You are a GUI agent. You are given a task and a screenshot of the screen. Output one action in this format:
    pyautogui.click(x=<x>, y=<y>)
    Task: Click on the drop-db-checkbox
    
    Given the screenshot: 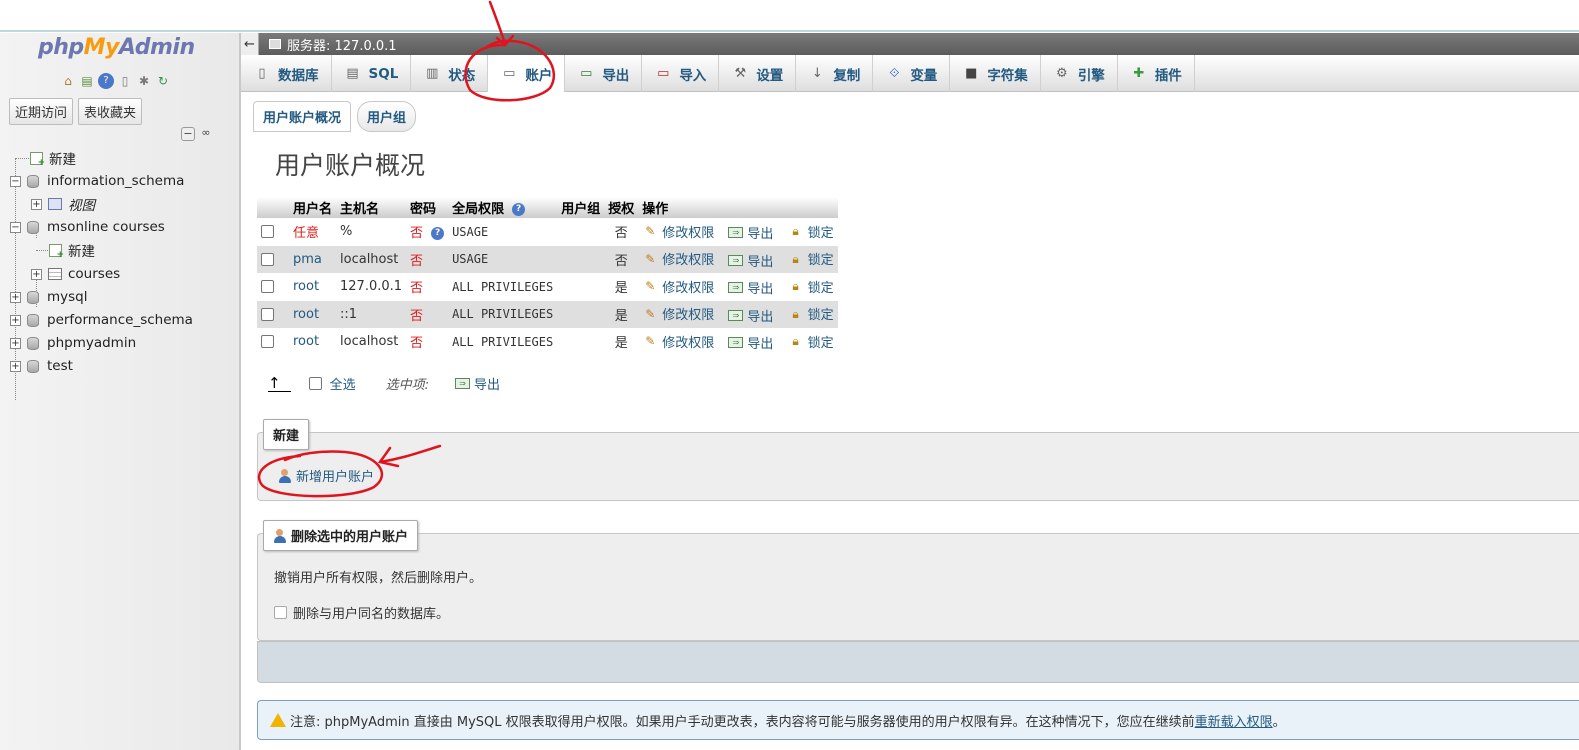 What is the action you would take?
    pyautogui.click(x=280, y=612)
    